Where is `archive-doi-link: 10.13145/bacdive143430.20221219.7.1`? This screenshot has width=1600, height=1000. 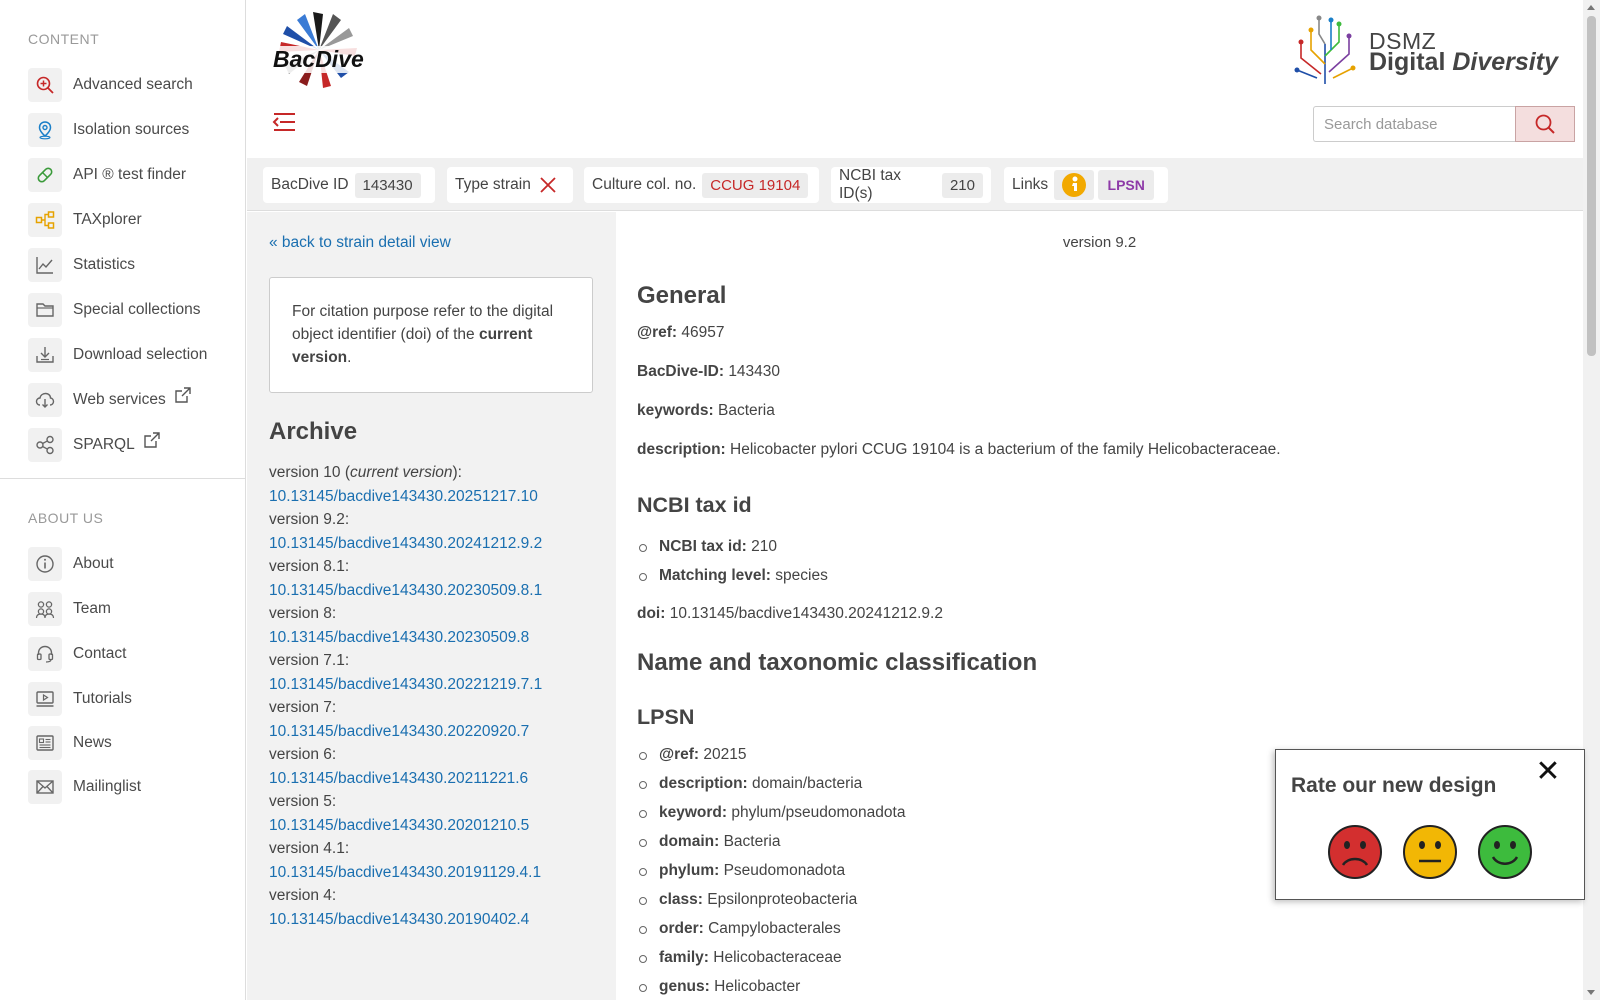 archive-doi-link: 10.13145/bacdive143430.20221219.7.1 is located at coordinates (439, 685).